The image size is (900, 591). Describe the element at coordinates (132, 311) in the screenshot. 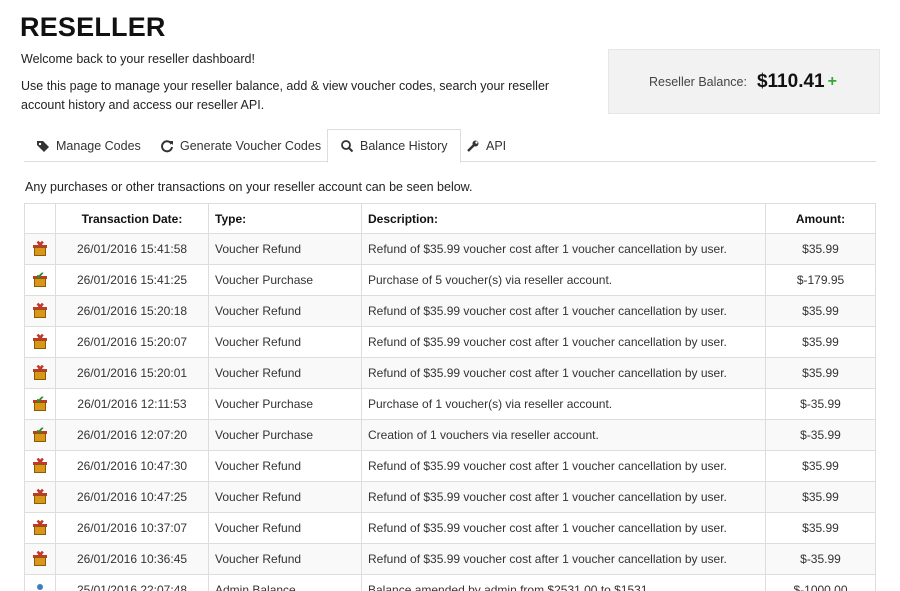

I see `transaction-date: 26/01/2016 15:20:18` at that location.